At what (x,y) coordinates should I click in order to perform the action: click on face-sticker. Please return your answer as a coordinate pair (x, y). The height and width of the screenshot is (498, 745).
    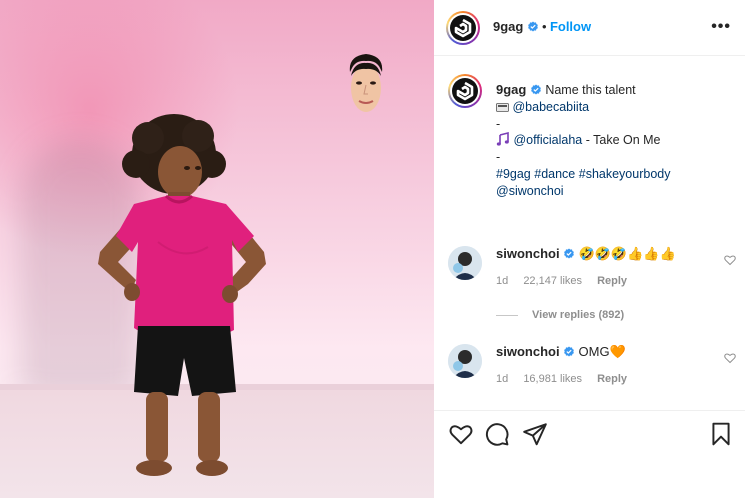
    Looking at the image, I should click on (366, 83).